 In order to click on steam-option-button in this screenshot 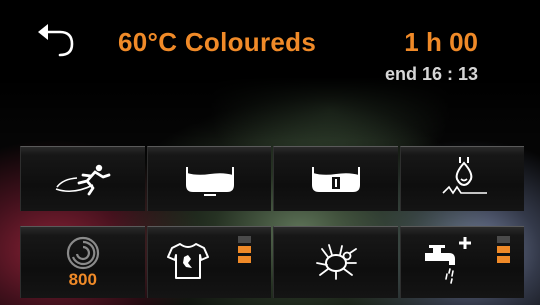, I will do `click(461, 178)`.